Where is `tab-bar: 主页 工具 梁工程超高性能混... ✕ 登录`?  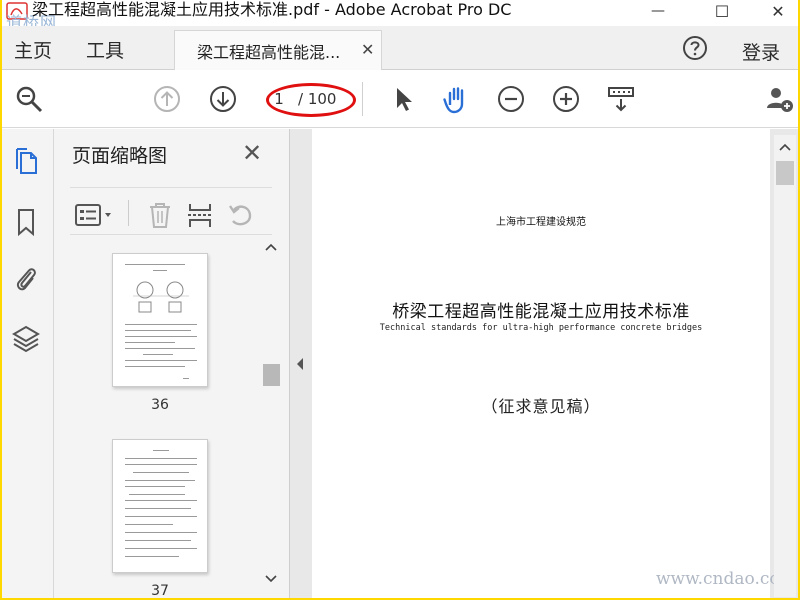 tab-bar: 主页 工具 梁工程超高性能混... ✕ 登录 is located at coordinates (400, 48).